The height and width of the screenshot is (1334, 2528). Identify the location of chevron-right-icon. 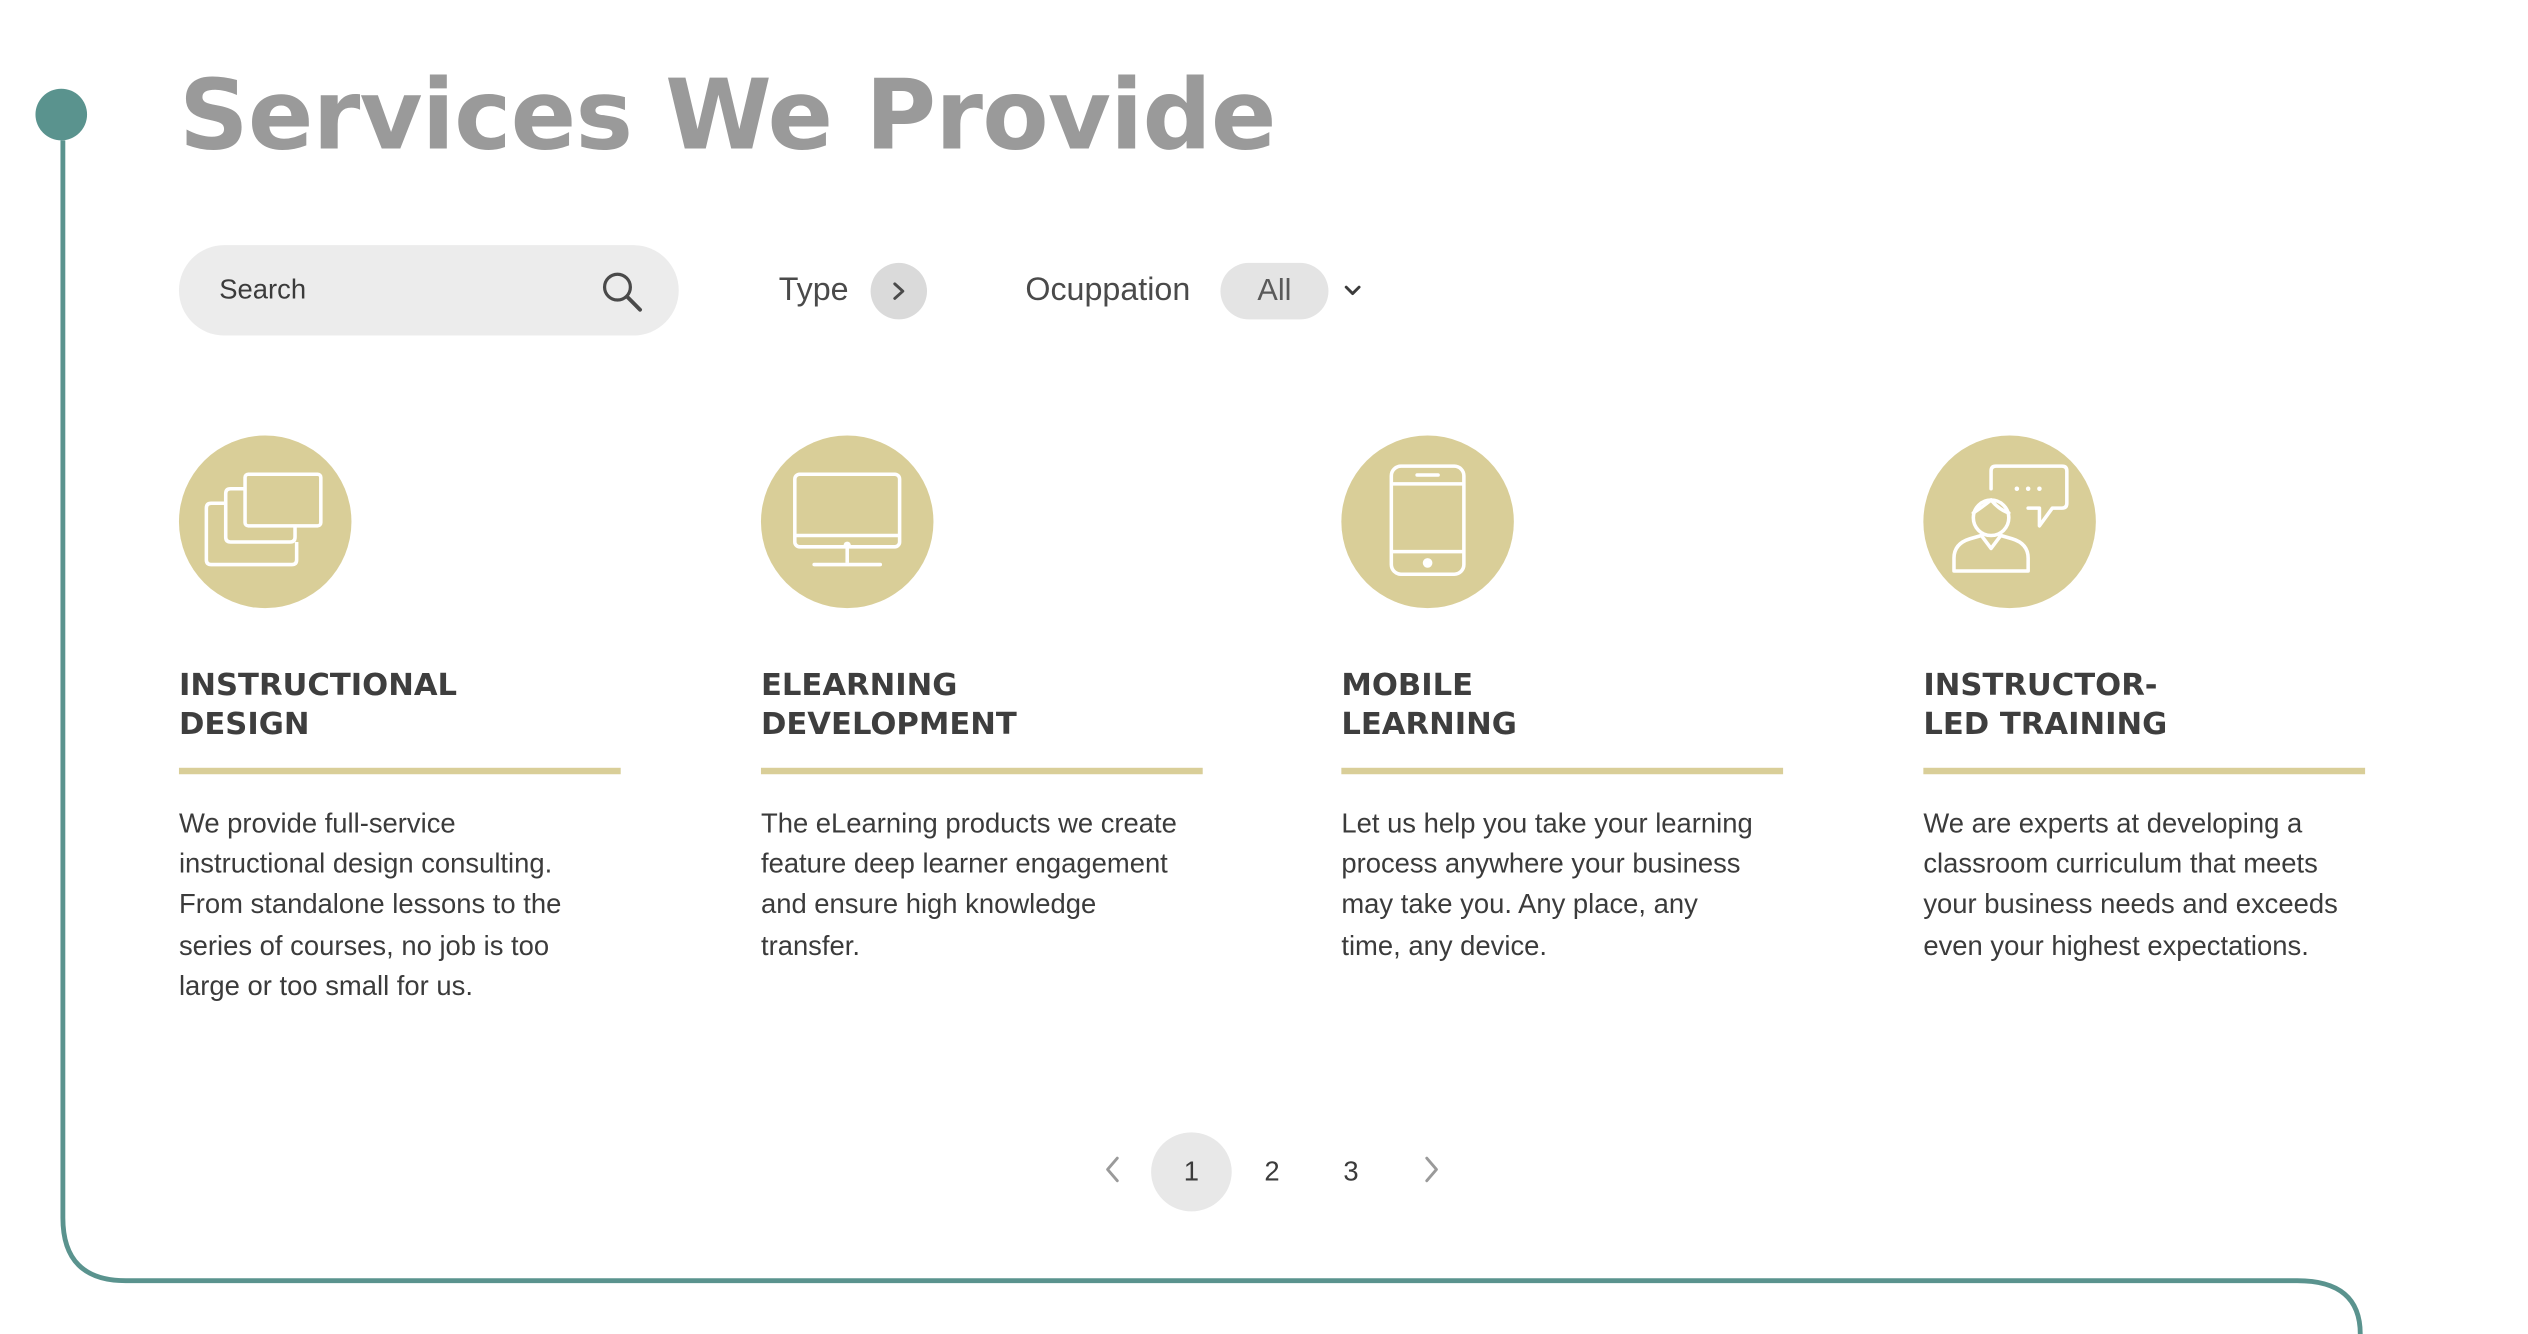
(899, 291).